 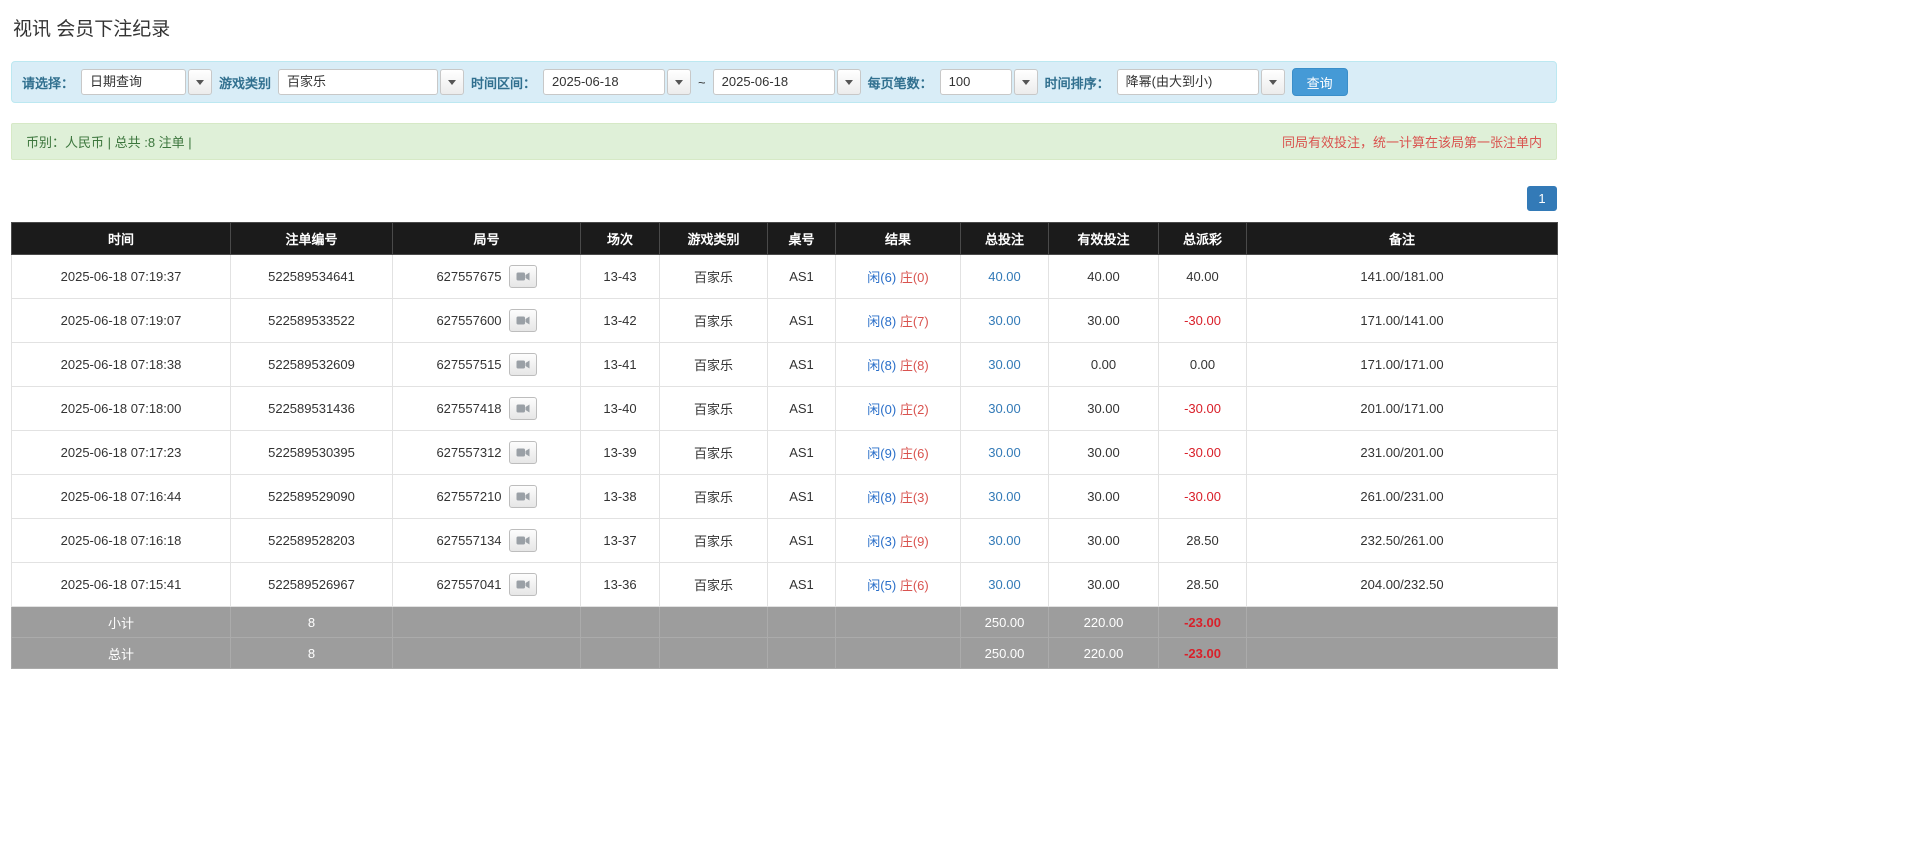 What do you see at coordinates (1402, 540) in the screenshot?
I see `cell-remark: 232.50/261.00` at bounding box center [1402, 540].